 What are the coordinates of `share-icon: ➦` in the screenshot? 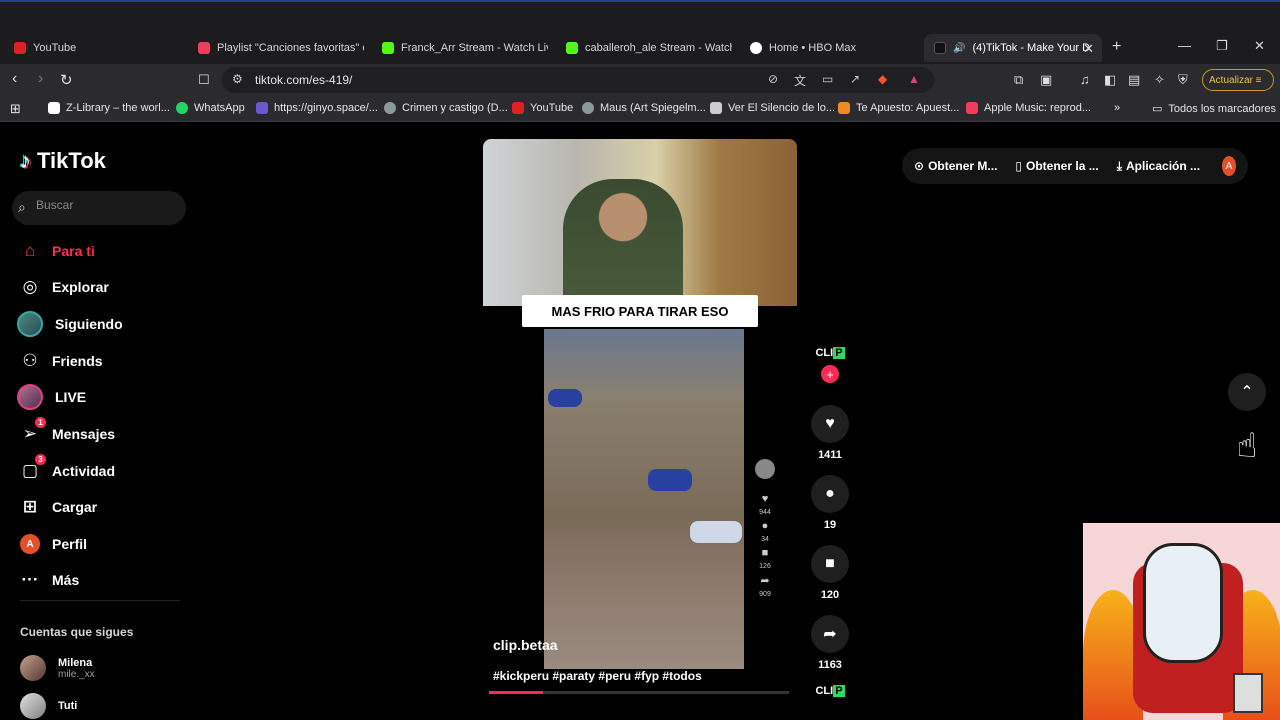 It's located at (765, 581).